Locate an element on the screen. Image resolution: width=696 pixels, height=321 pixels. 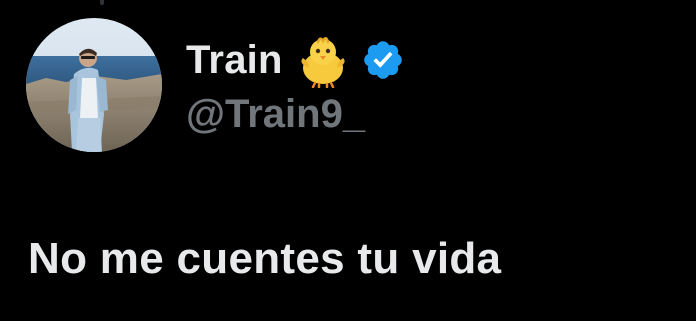
display-name: Train is located at coordinates (234, 60).